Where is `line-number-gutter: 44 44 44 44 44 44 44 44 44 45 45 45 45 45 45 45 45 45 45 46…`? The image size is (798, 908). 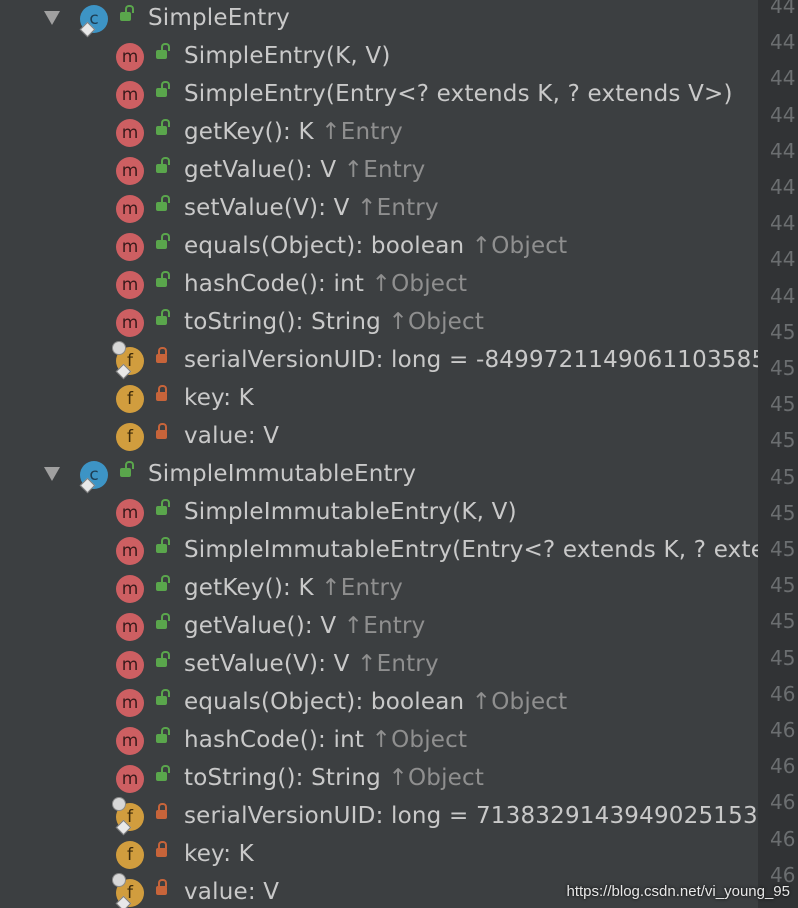
line-number-gutter: 44 44 44 44 44 44 44 44 44 45 45 45 45 45 45 45 45 45 45 46… is located at coordinates (778, 454).